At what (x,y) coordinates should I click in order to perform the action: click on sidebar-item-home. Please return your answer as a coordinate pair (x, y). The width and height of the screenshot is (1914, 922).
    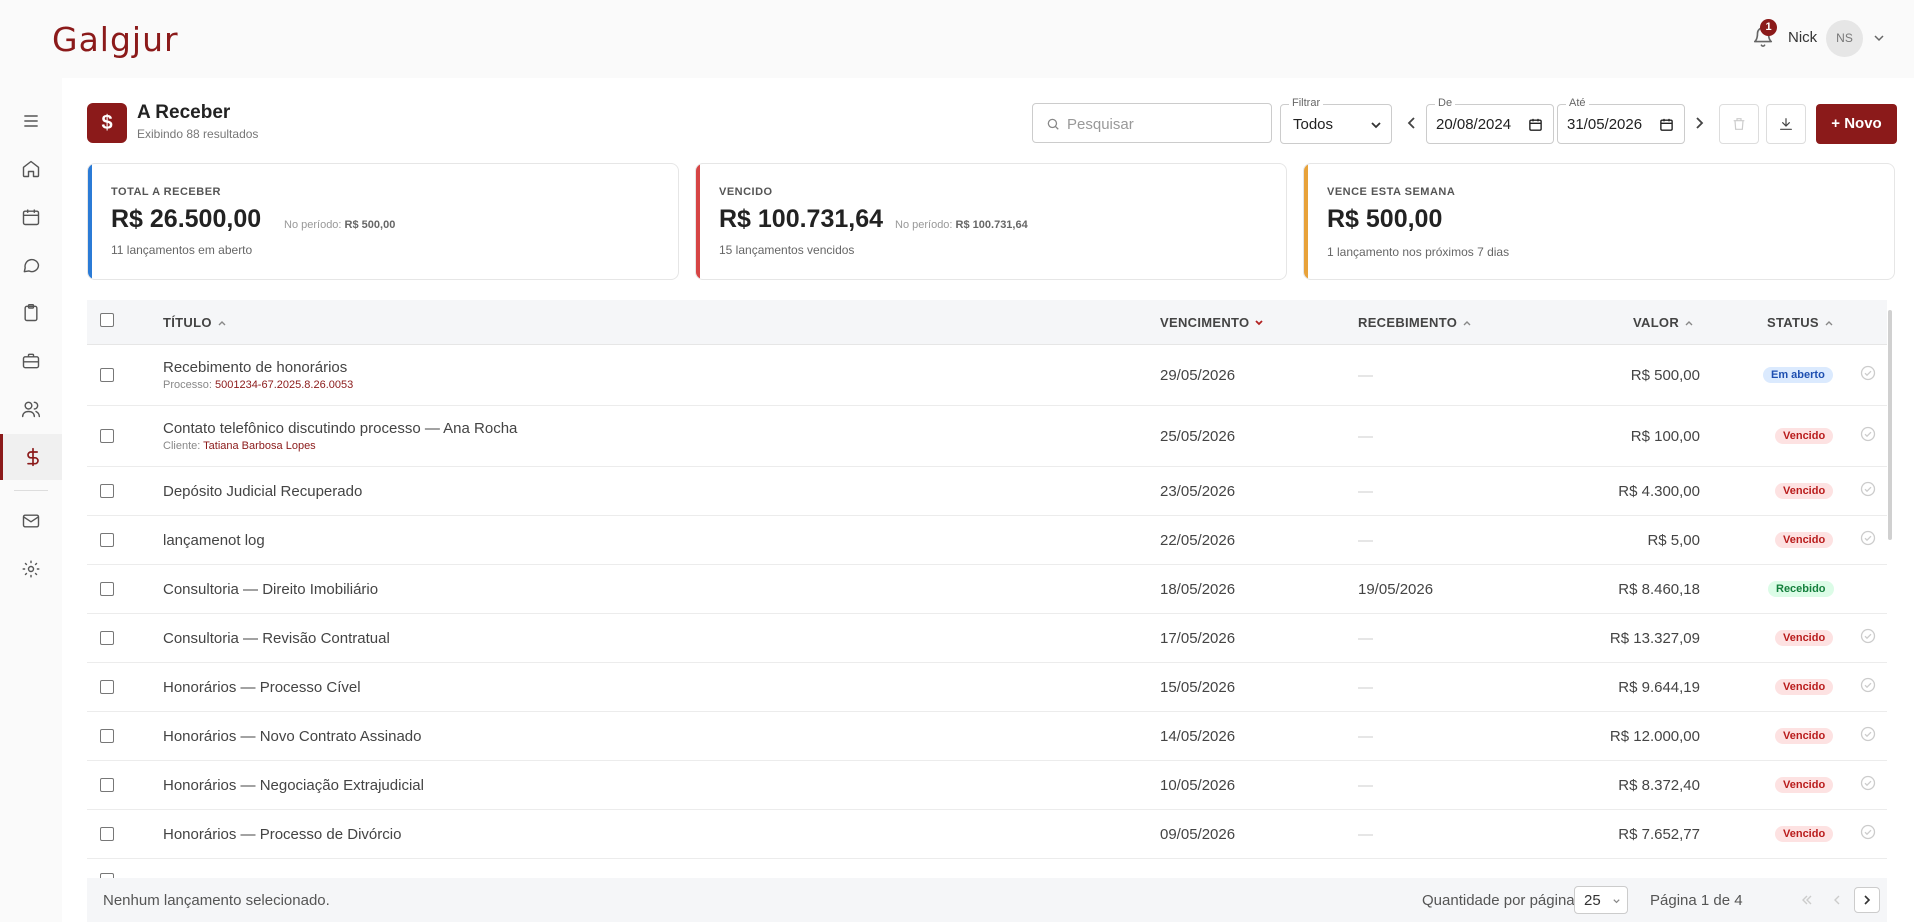
    Looking at the image, I should click on (31, 169).